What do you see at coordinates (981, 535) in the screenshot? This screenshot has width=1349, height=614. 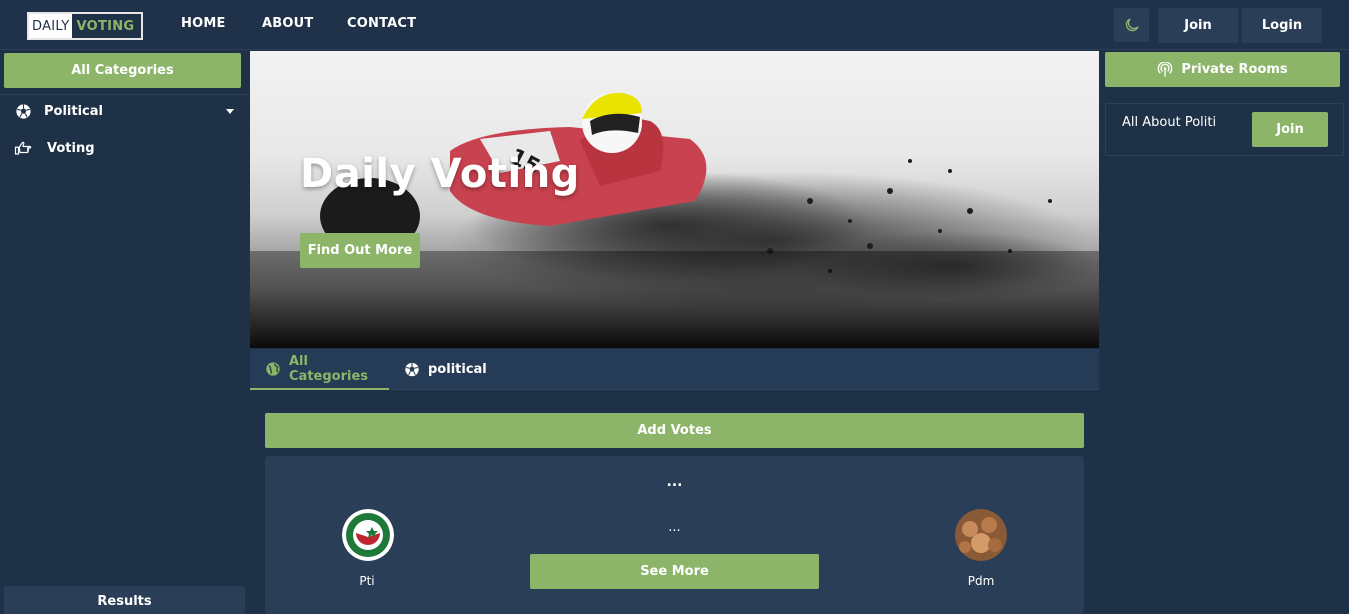 I see `pdm-party-avatar` at bounding box center [981, 535].